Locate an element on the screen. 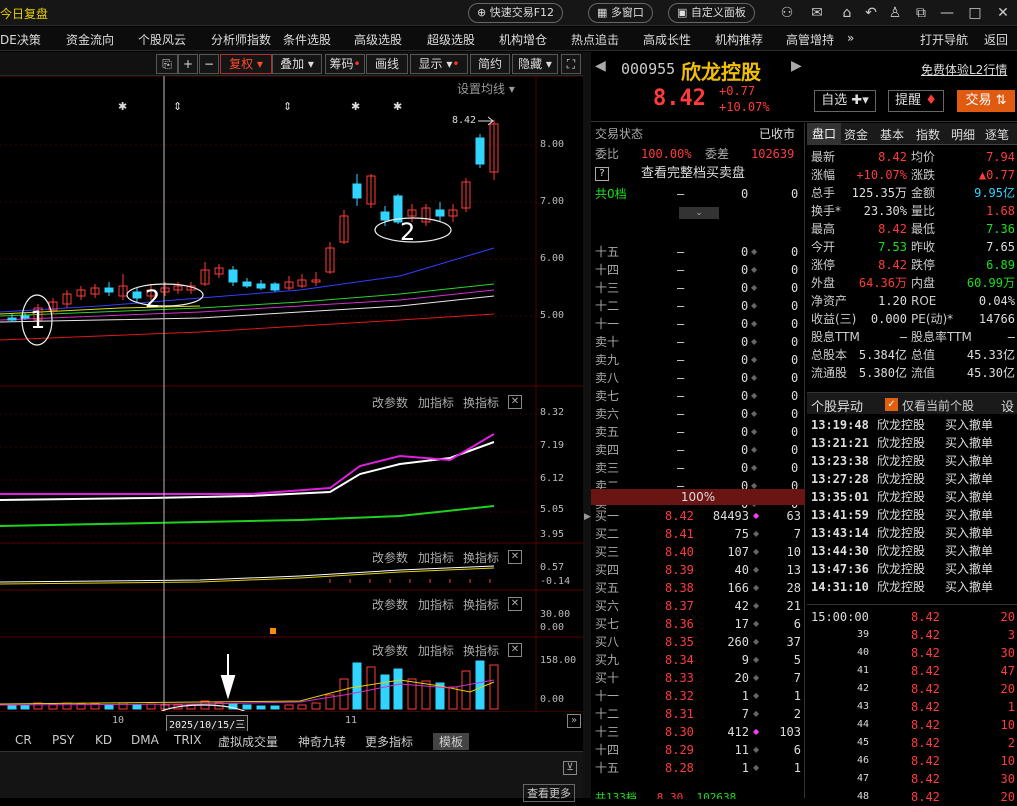  menu-item: 机构增仓 is located at coordinates (523, 39).